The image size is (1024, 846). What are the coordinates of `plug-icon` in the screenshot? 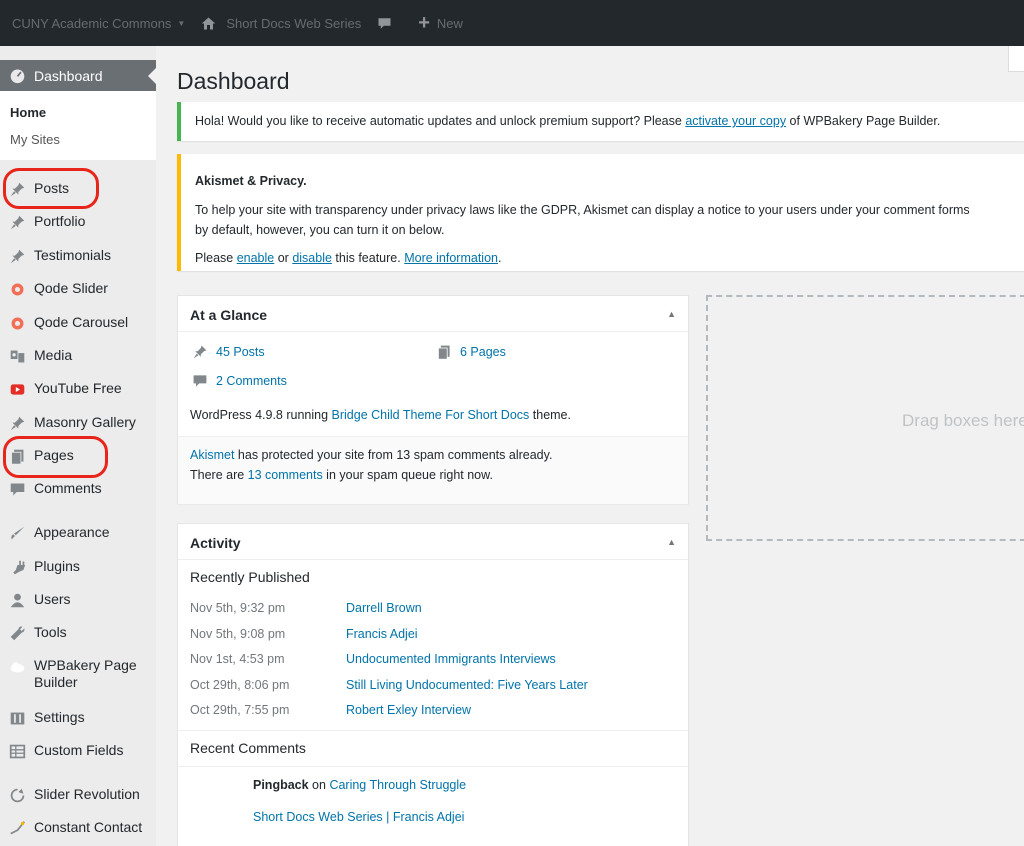 It's located at (17, 567).